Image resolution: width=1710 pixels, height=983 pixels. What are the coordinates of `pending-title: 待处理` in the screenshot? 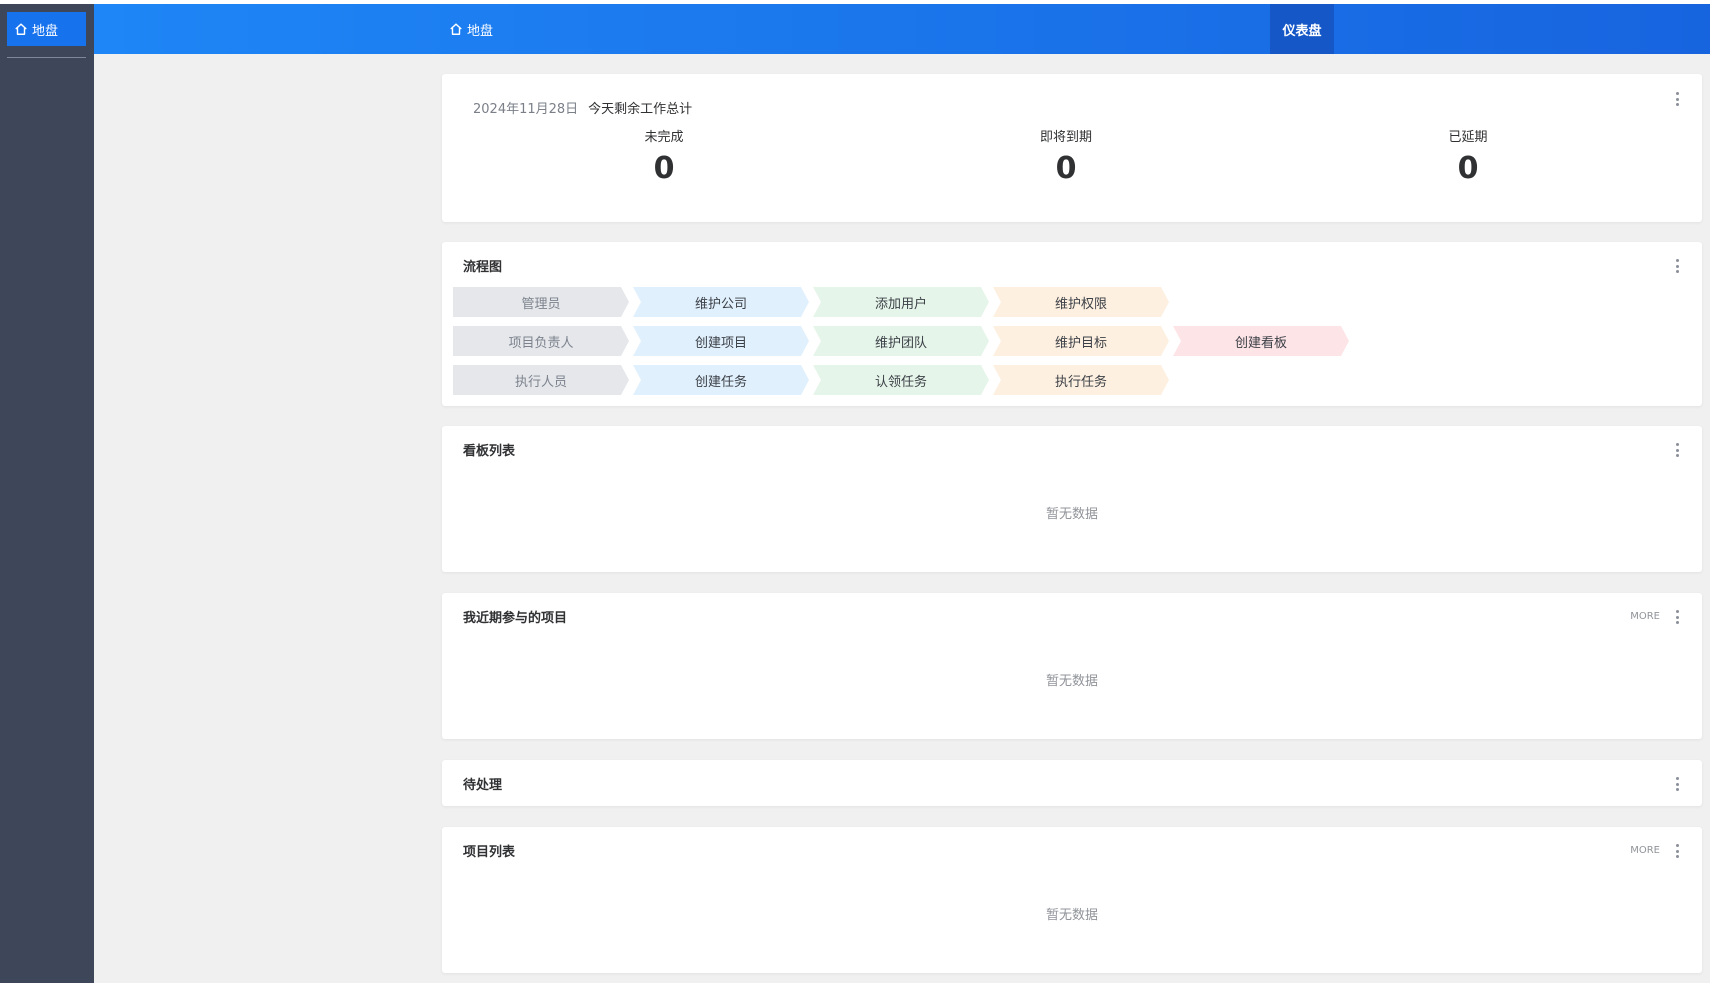 It's located at (483, 785).